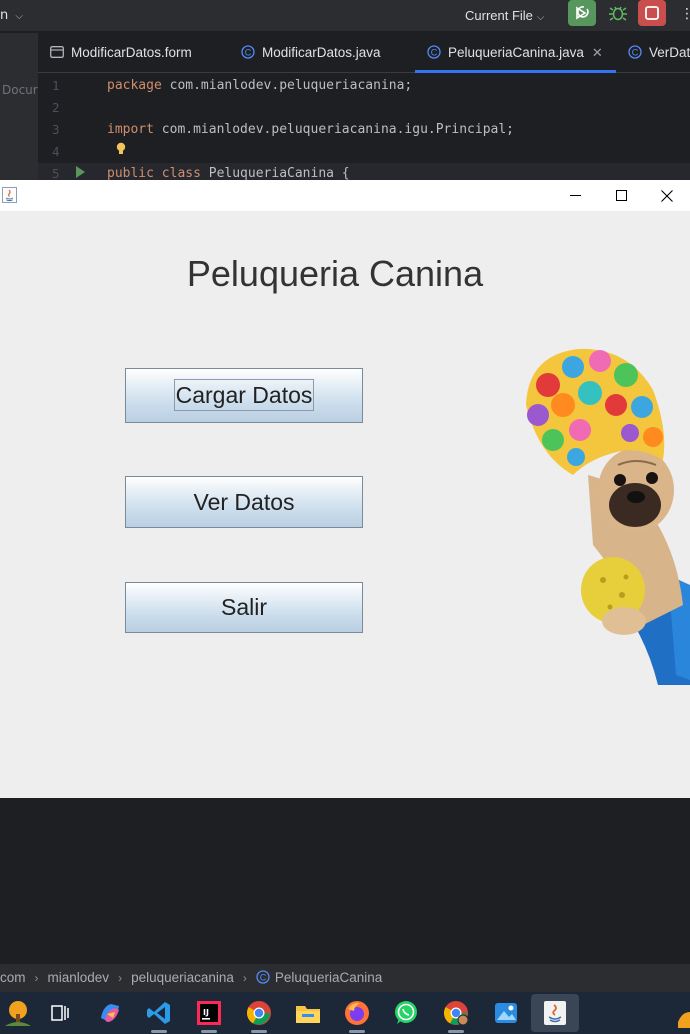 Image resolution: width=690 pixels, height=1034 pixels. Describe the element at coordinates (597, 52) in the screenshot. I see `close-tab-icon: ✕` at that location.